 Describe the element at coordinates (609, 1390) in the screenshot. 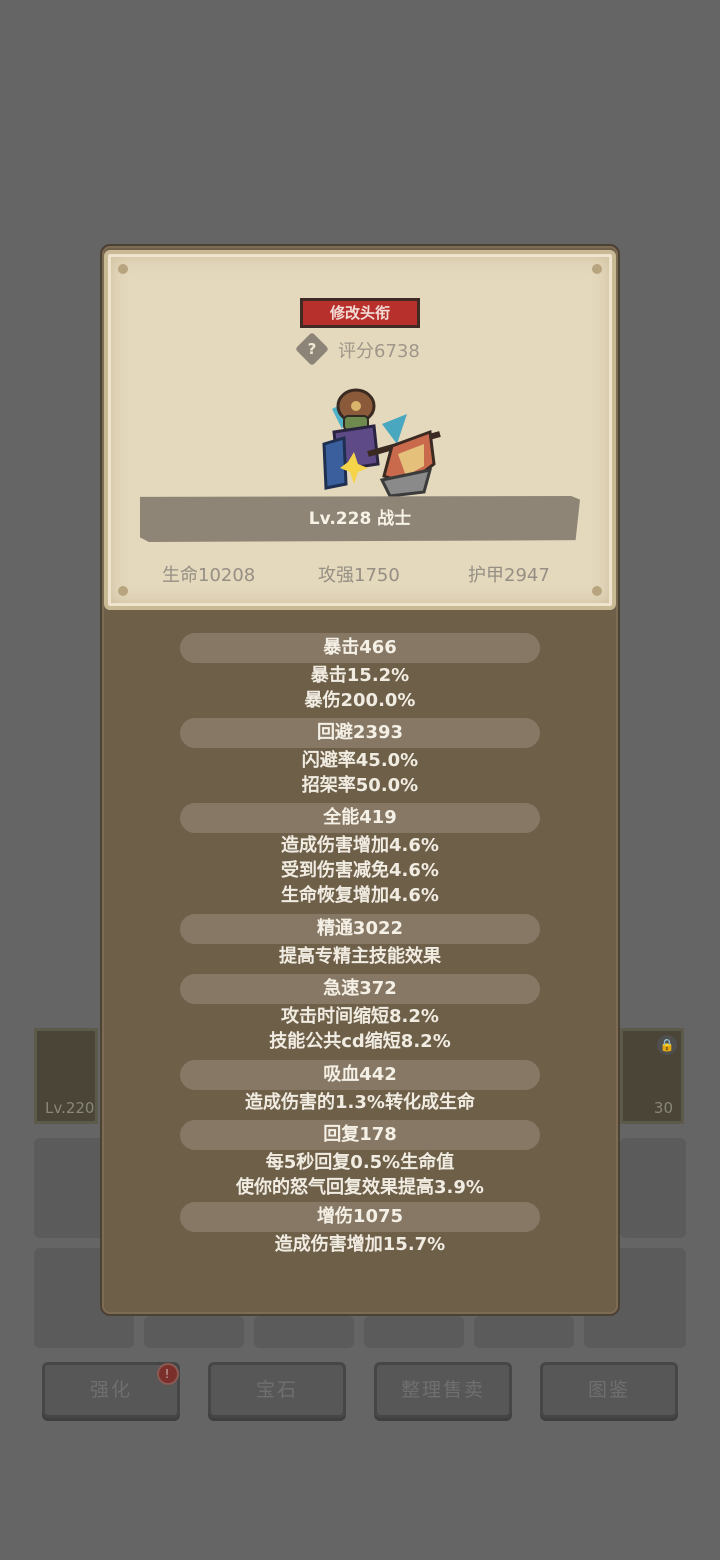

I see `codex-button: 图鉴` at that location.